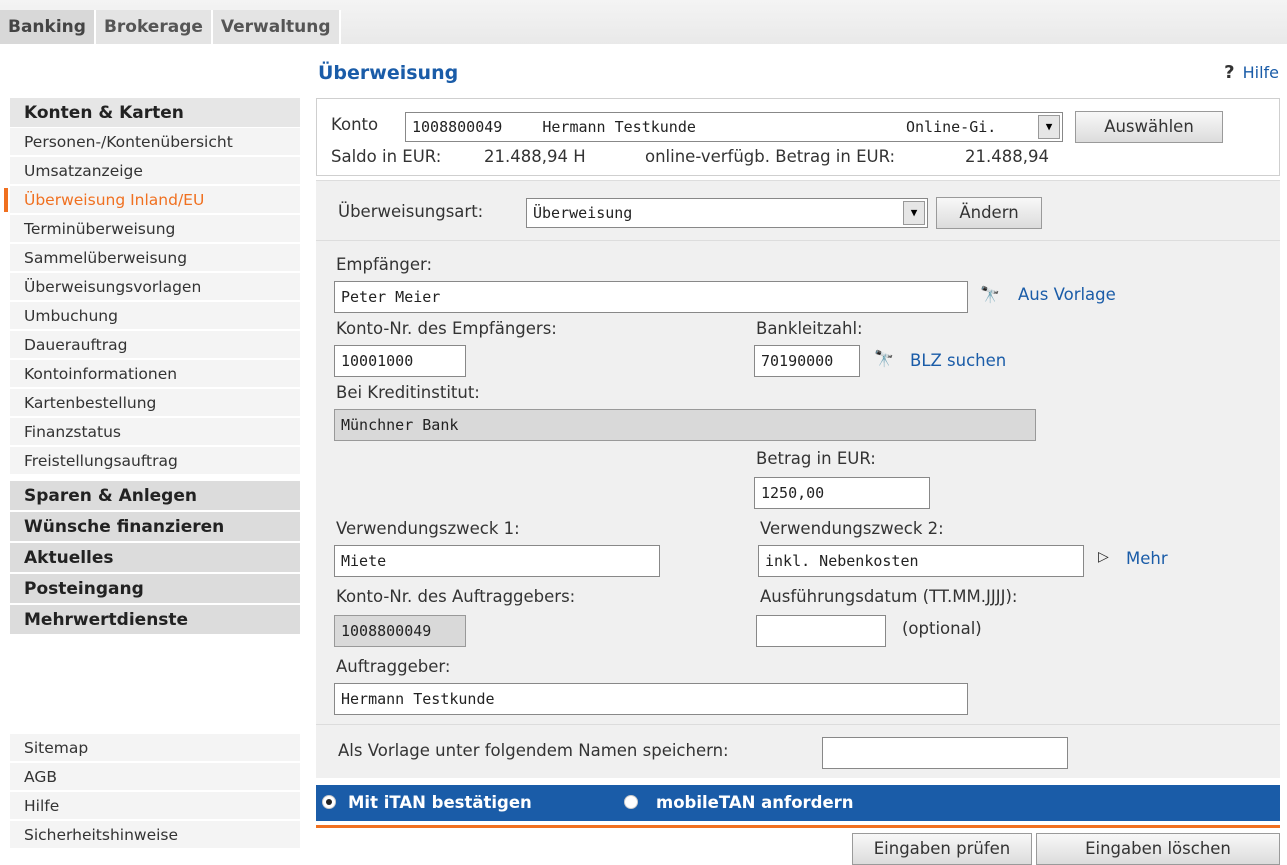 This screenshot has height=865, width=1287. I want to click on itan-label: Mit iTAN bestätigen, so click(440, 802).